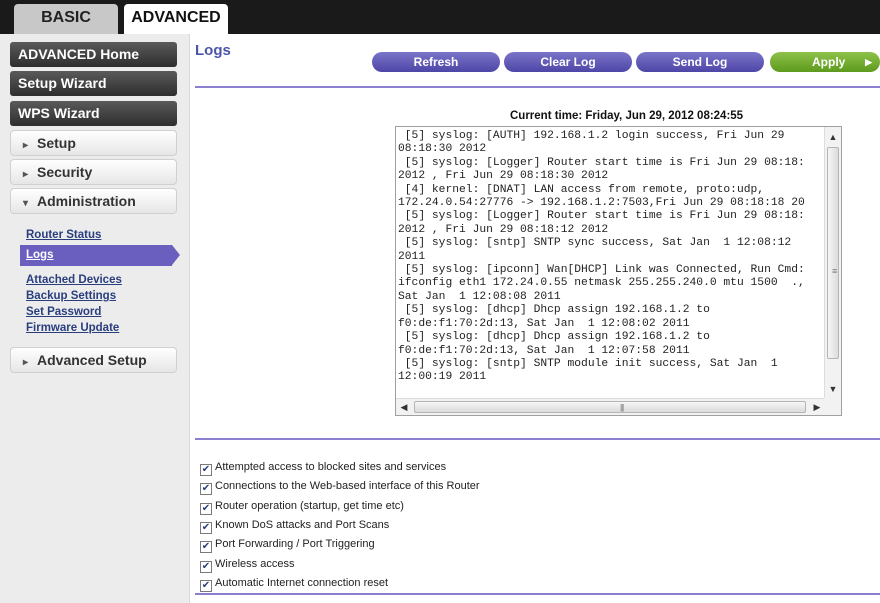  Describe the element at coordinates (72, 328) in the screenshot. I see `sidebar-link-firmware-update: Firmware Update` at that location.